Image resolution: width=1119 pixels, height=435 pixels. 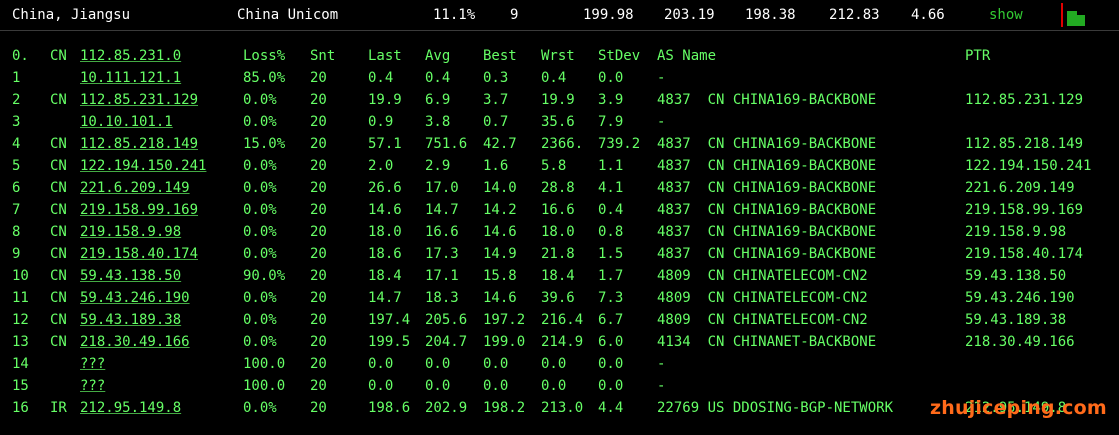 I want to click on wrst-value: 18.0, so click(x=558, y=232).